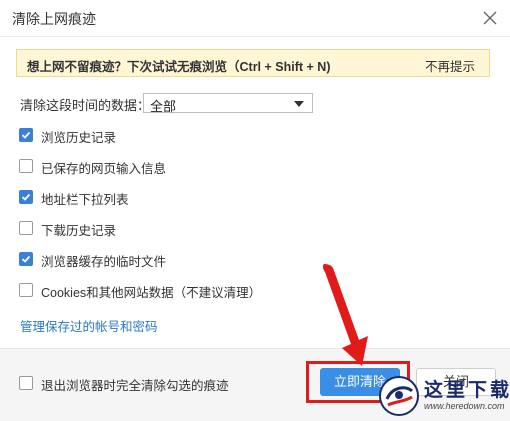 This screenshot has width=510, height=421. I want to click on annotation-arrow-icon, so click(345, 315).